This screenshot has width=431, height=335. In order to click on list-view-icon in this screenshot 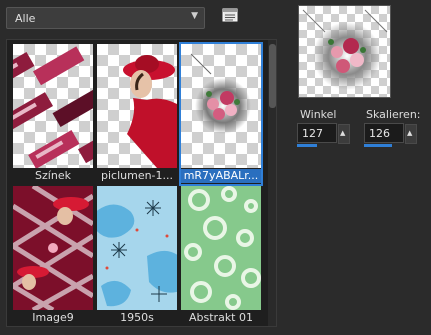, I will do `click(230, 15)`.